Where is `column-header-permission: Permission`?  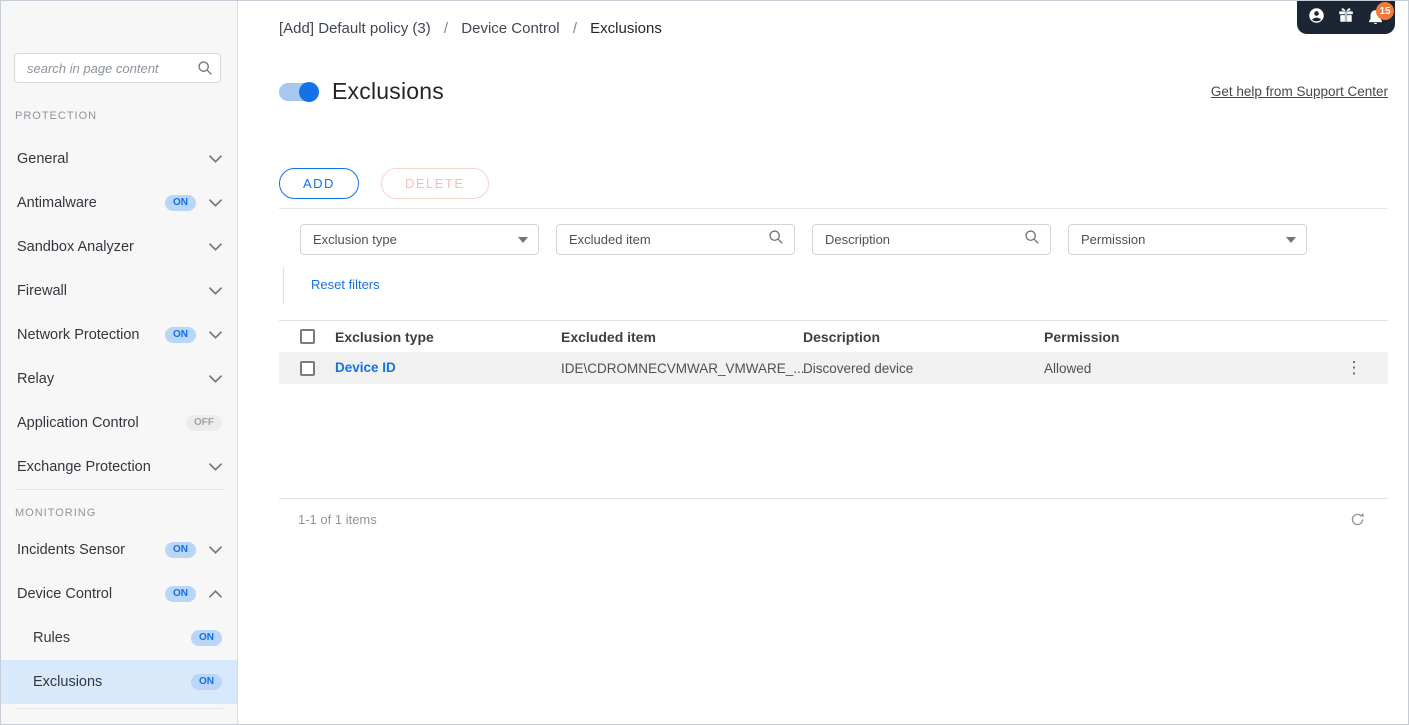 column-header-permission: Permission is located at coordinates (1190, 337).